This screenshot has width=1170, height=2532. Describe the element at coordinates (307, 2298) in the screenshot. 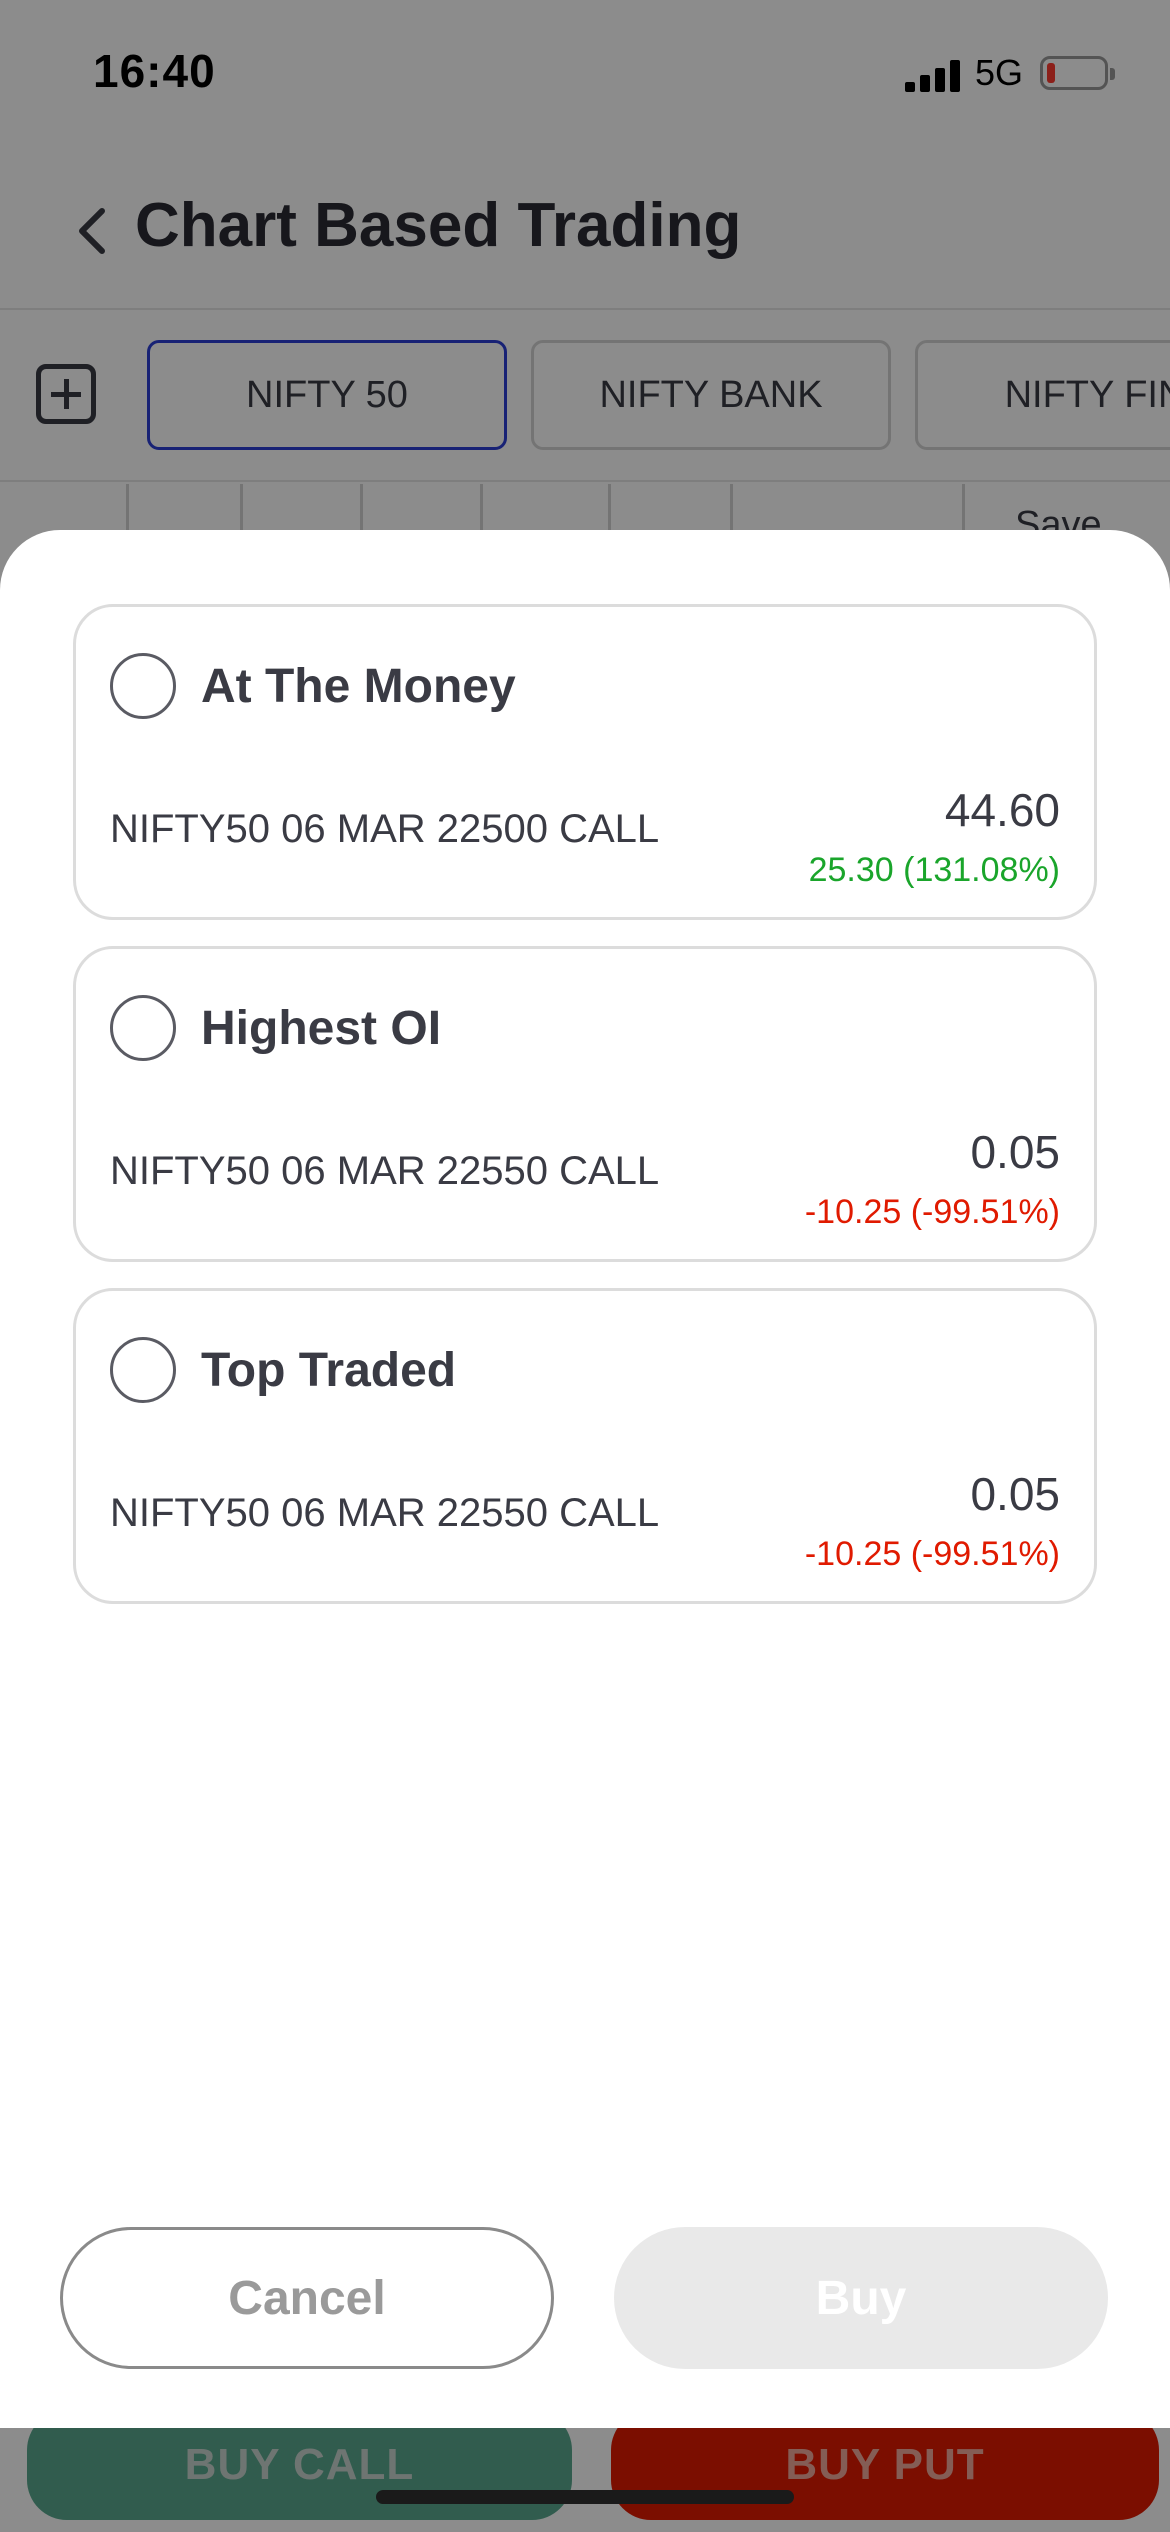

I see `cancel-button: Cancel` at that location.